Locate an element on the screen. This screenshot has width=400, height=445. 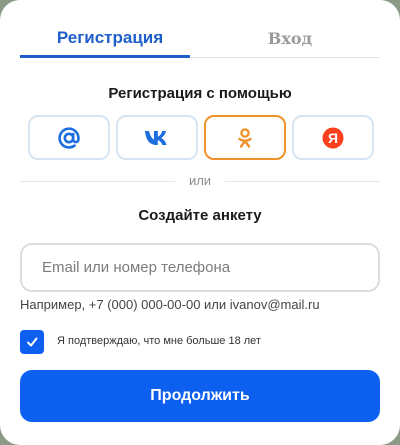
ok-icon is located at coordinates (245, 137).